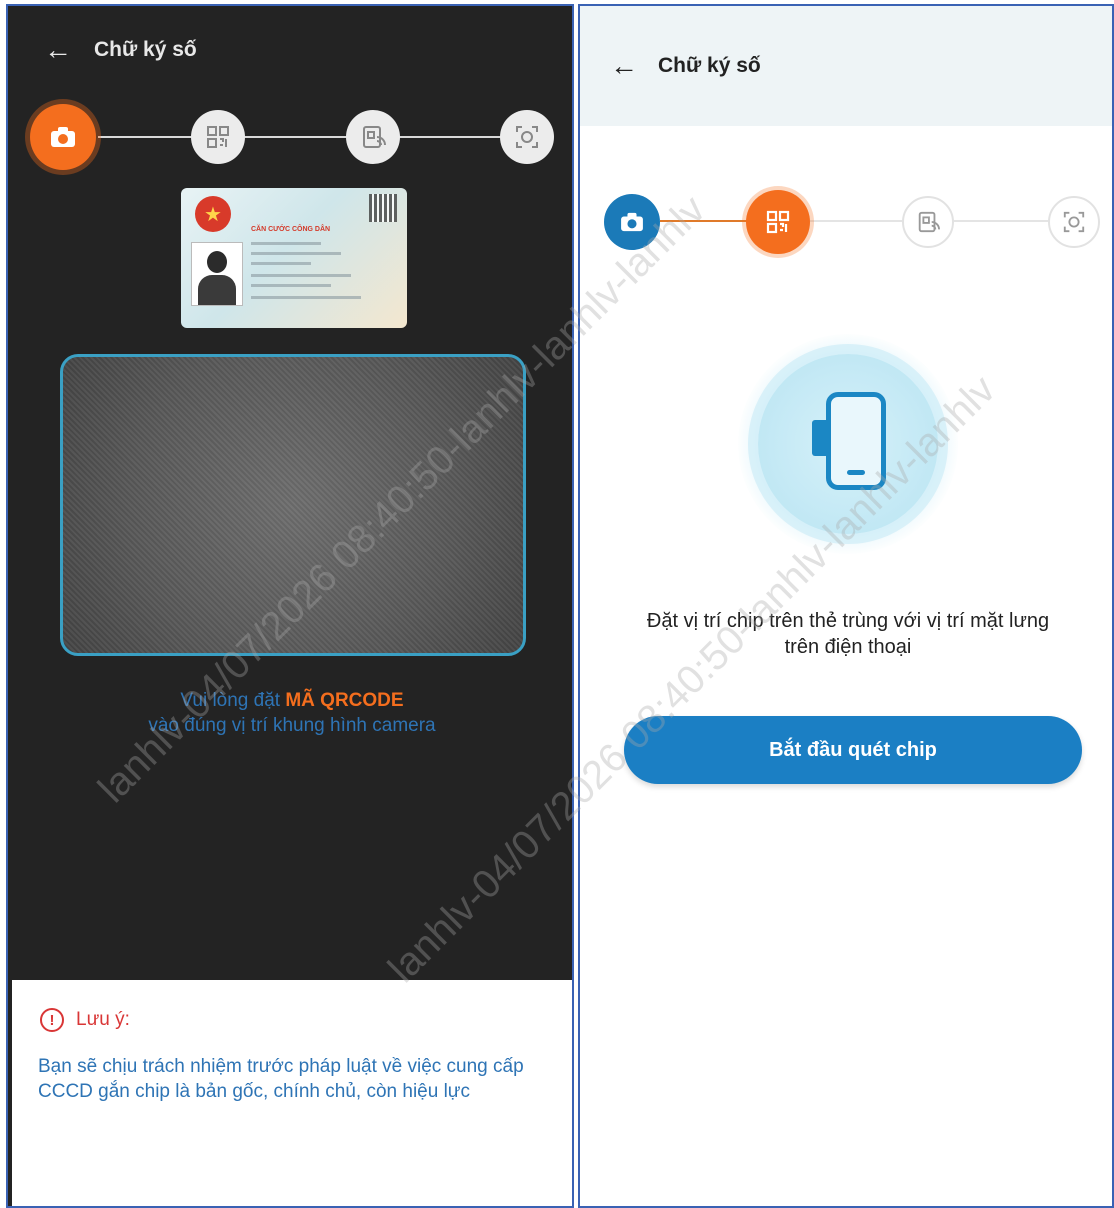 This screenshot has height=1208, width=1114. What do you see at coordinates (52, 1020) in the screenshot?
I see `exclamation-circle-icon: !` at bounding box center [52, 1020].